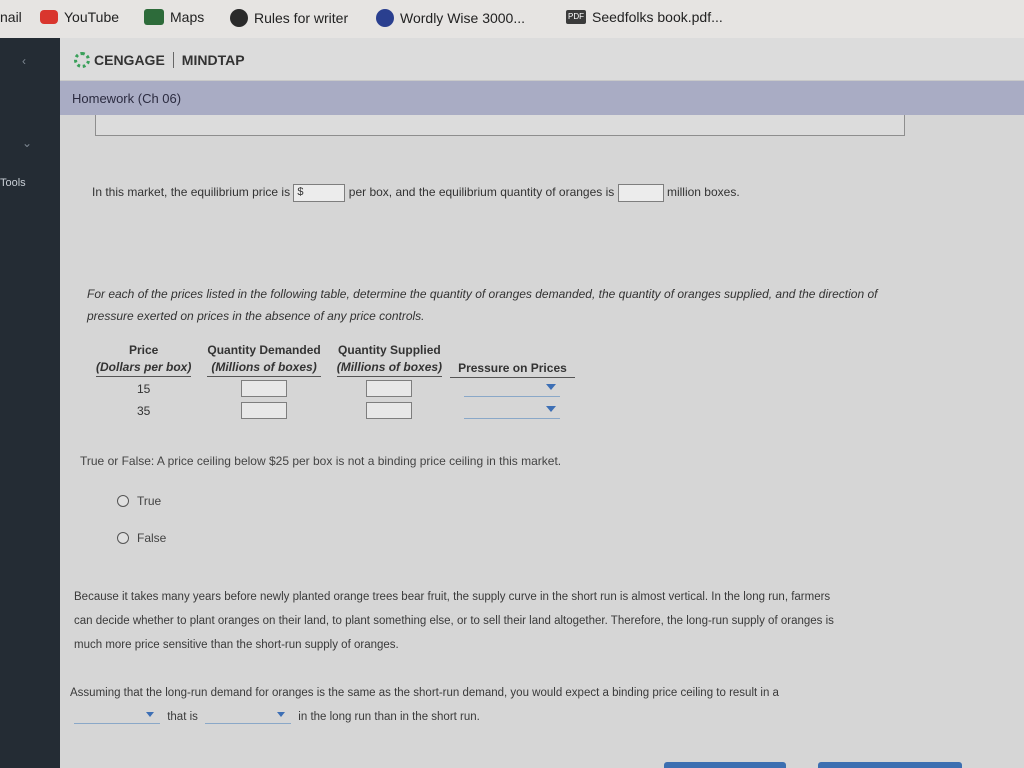 Image resolution: width=1024 pixels, height=768 pixels. What do you see at coordinates (13, 183) in the screenshot?
I see `sidebar-tools: Tools` at bounding box center [13, 183].